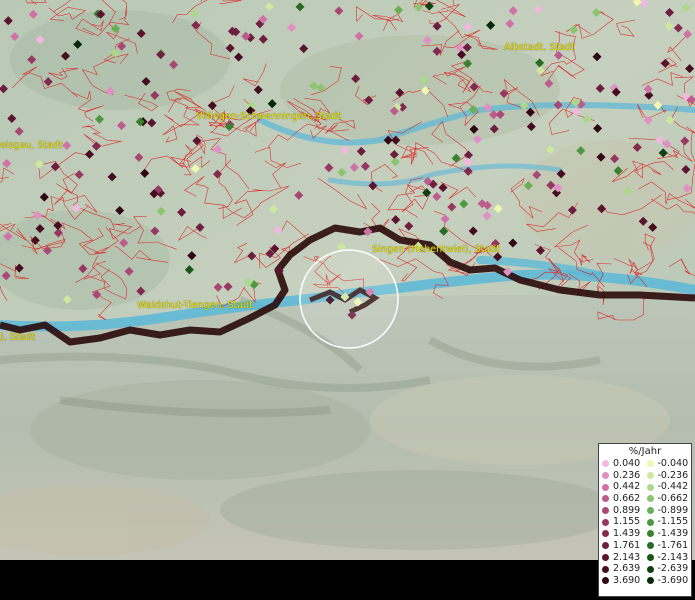 The width and height of the screenshot is (695, 600). Describe the element at coordinates (627, 545) in the screenshot. I see `legend-value: 1.761` at that location.